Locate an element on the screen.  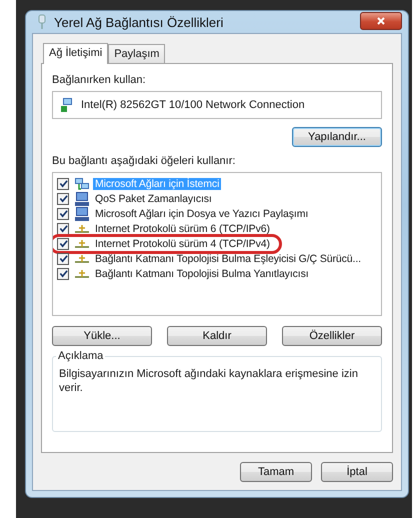
list-item: Internet Protokolü sürüm 4 (TCP/IPv4) is located at coordinates (182, 244).